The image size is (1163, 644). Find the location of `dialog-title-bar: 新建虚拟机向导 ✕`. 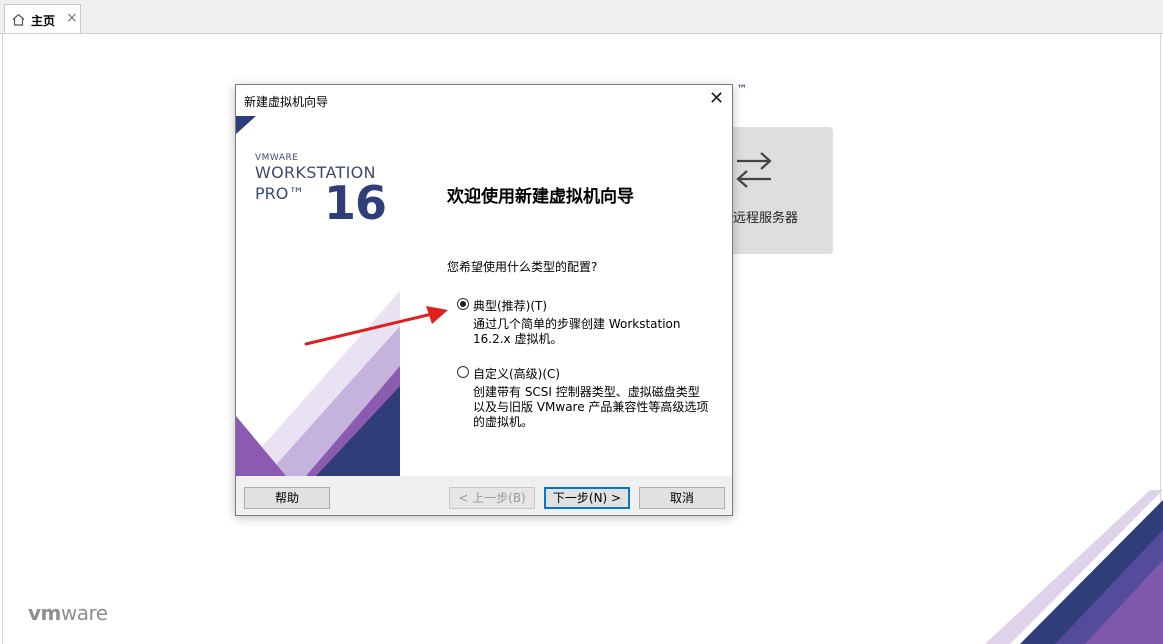

dialog-title-bar: 新建虚拟机向导 ✕ is located at coordinates (484, 100).